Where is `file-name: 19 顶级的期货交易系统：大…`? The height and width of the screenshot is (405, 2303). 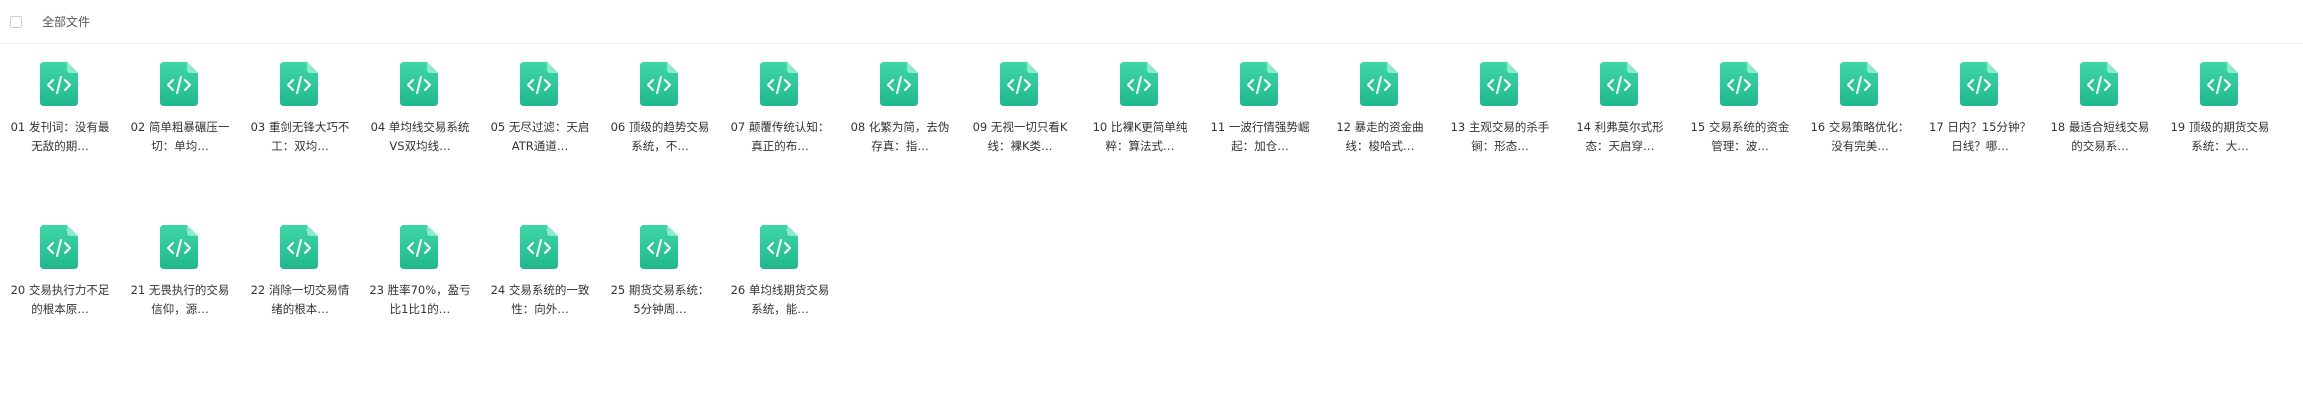 file-name: 19 顶级的期货交易系统：大… is located at coordinates (2220, 136).